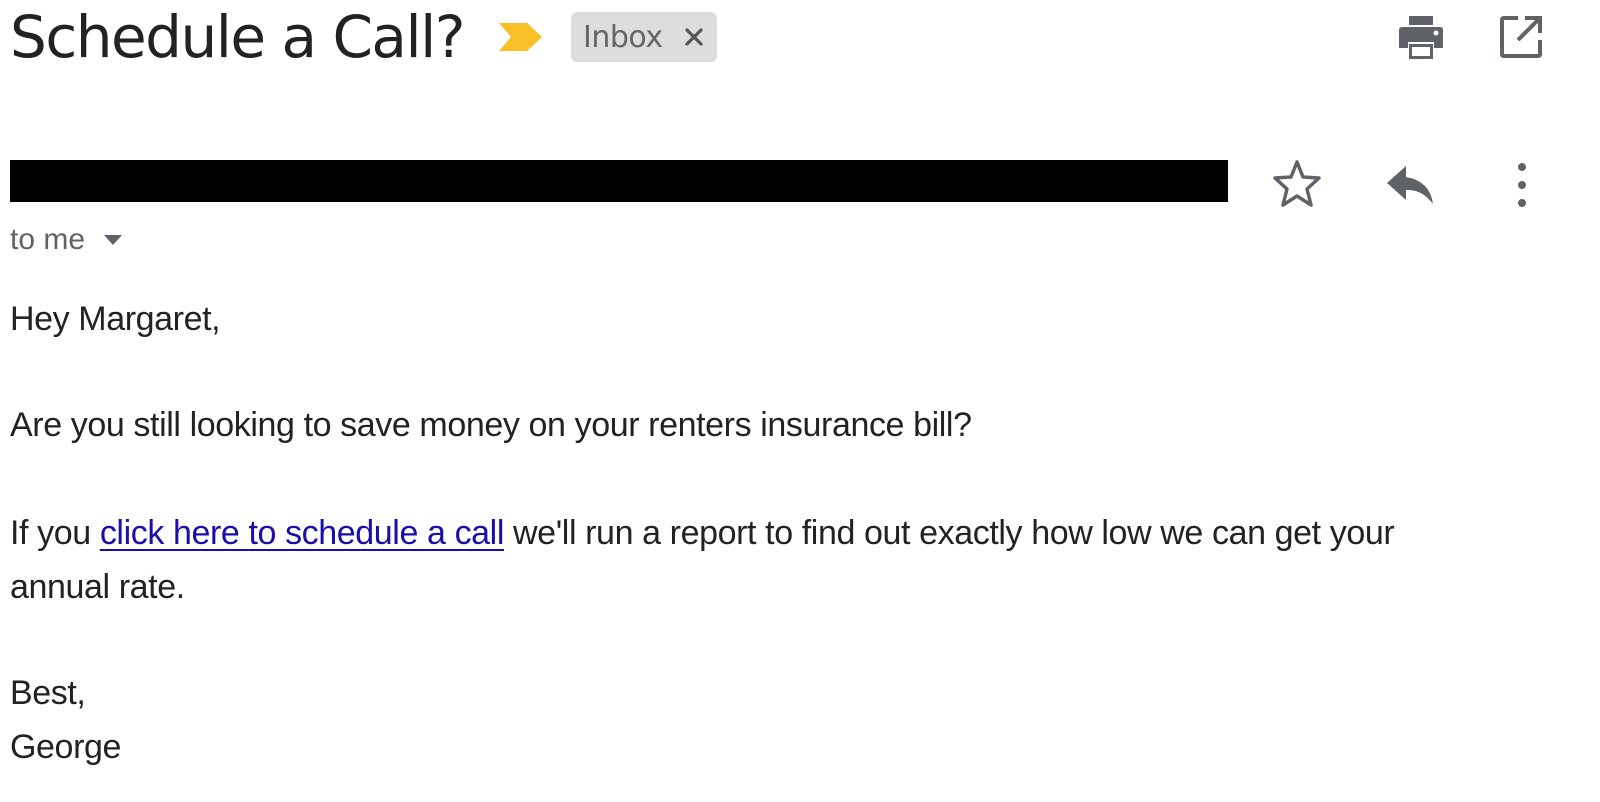 This screenshot has width=1600, height=802. What do you see at coordinates (115, 319) in the screenshot?
I see `email-greeting: Hey Margaret,` at bounding box center [115, 319].